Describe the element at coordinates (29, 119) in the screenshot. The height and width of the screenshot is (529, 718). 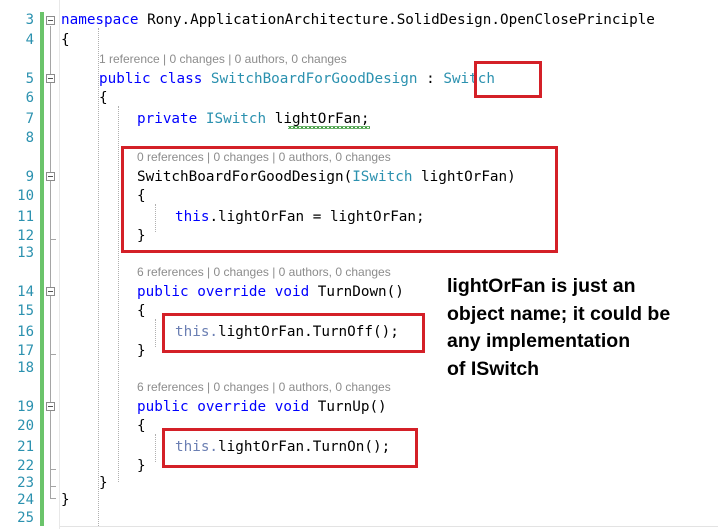
I see `line-number: 7` at that location.